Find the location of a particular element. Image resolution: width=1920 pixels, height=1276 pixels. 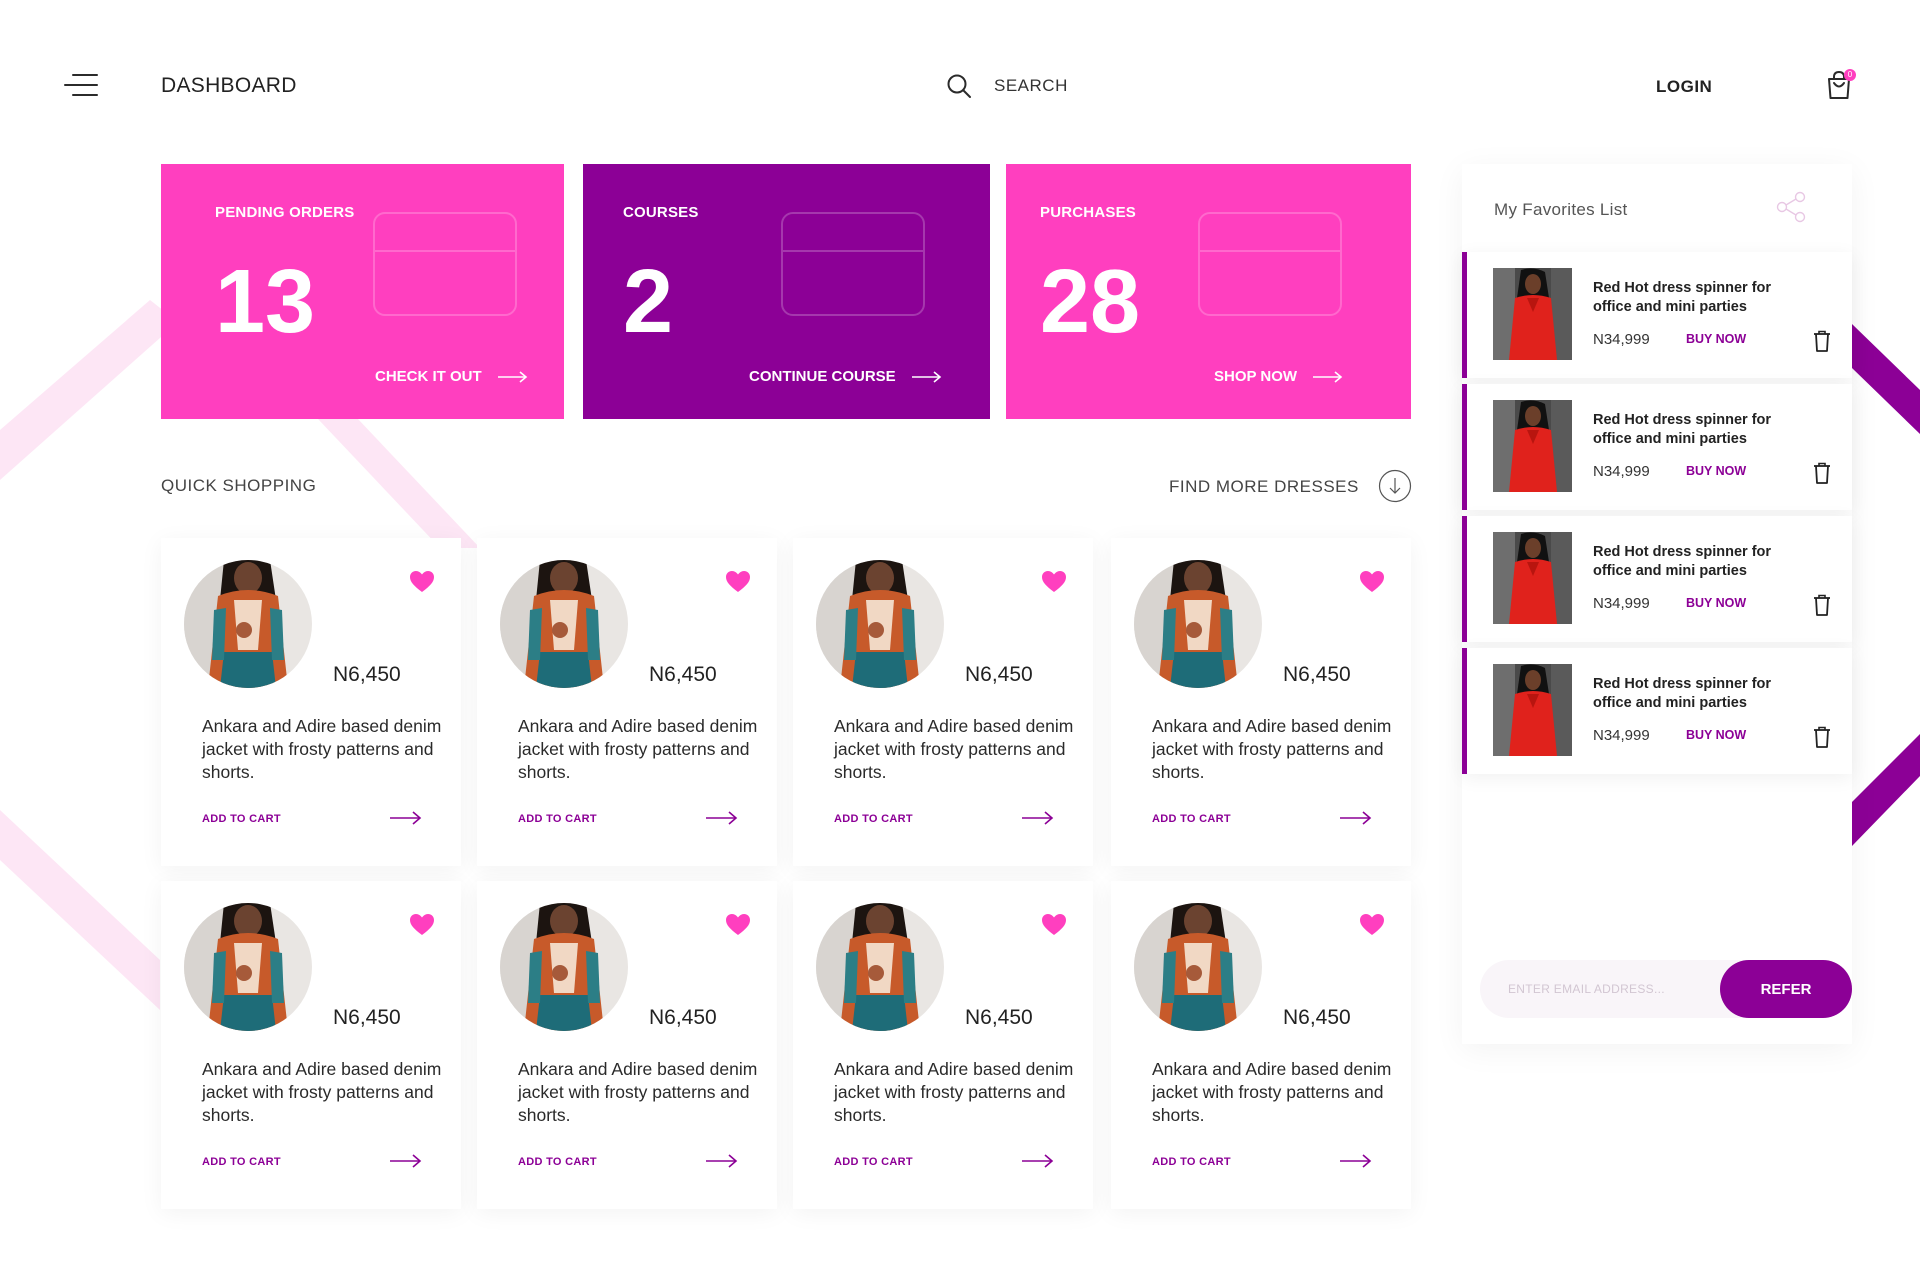

search-icon is located at coordinates (959, 86).